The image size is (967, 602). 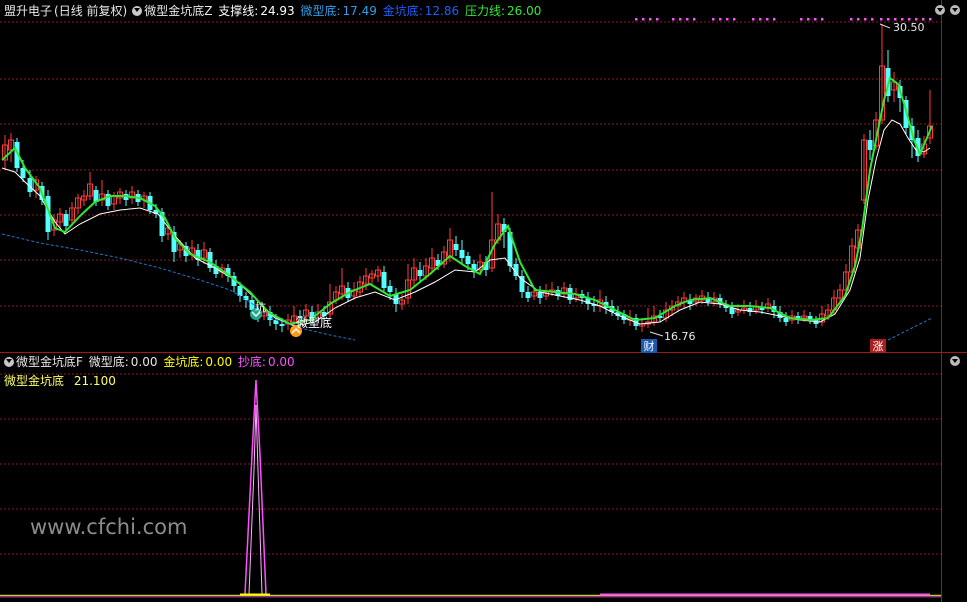 I want to click on indicator-dropdown-icon, so click(x=137, y=11).